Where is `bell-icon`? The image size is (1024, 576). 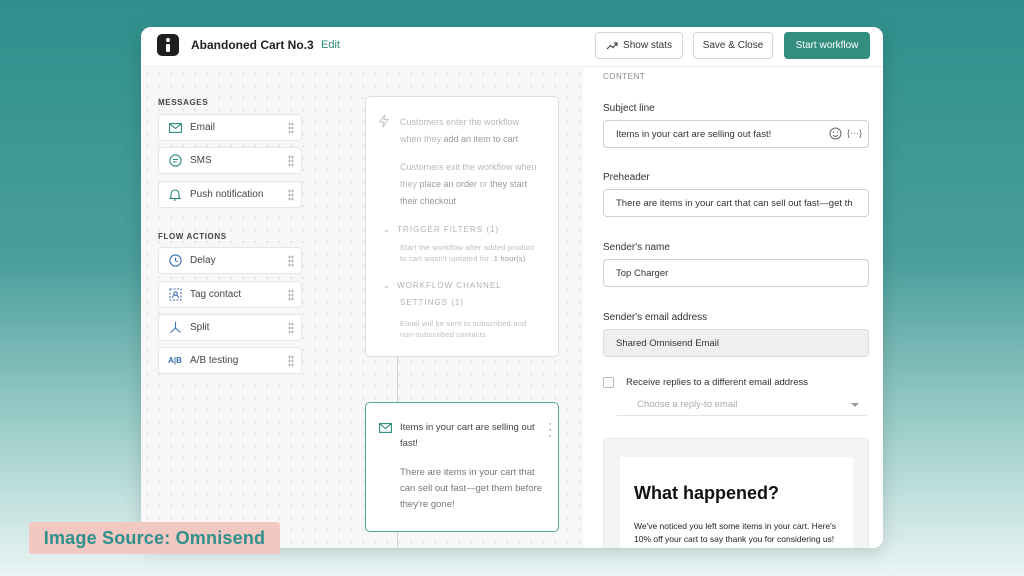 bell-icon is located at coordinates (175, 195).